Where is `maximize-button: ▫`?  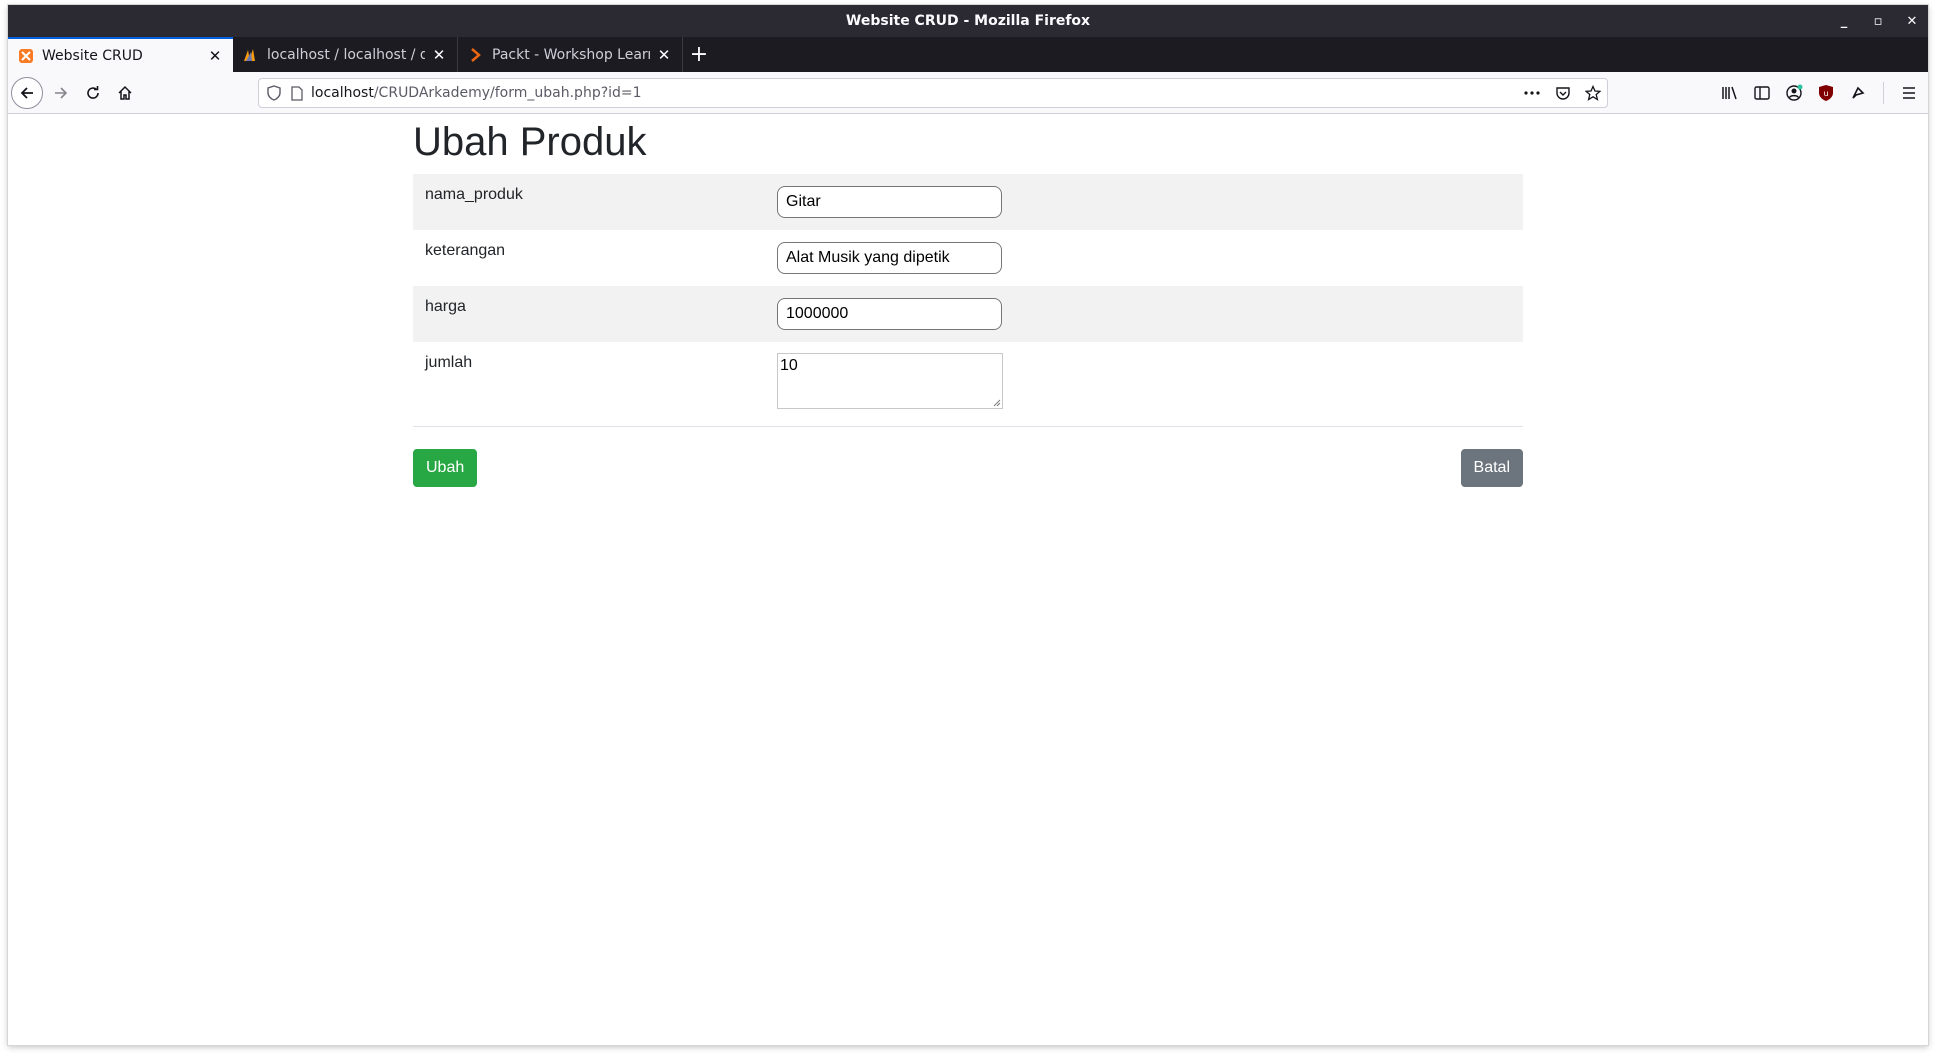 maximize-button: ▫ is located at coordinates (1878, 21).